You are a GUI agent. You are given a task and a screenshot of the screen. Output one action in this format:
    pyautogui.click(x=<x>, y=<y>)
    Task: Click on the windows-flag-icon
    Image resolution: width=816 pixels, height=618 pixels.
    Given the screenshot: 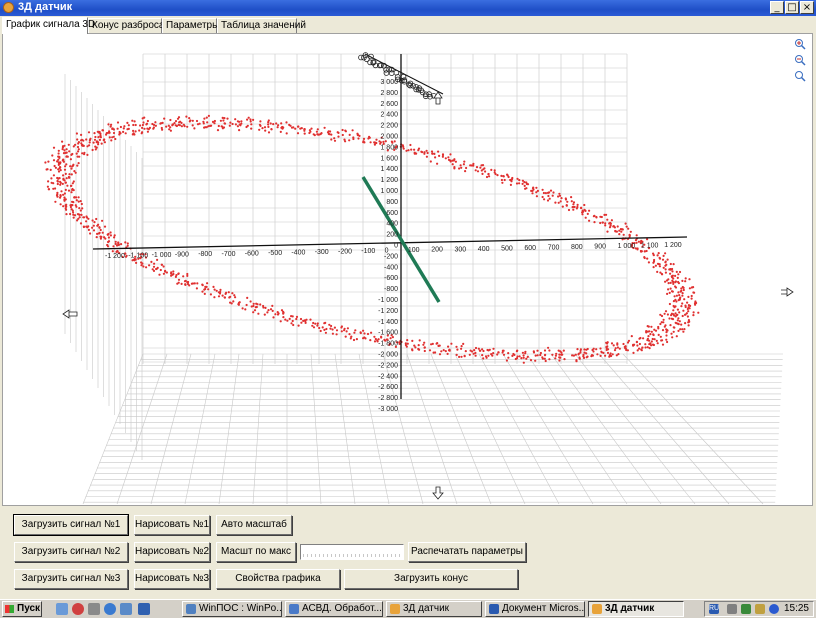 What is the action you would take?
    pyautogui.click(x=9, y=609)
    